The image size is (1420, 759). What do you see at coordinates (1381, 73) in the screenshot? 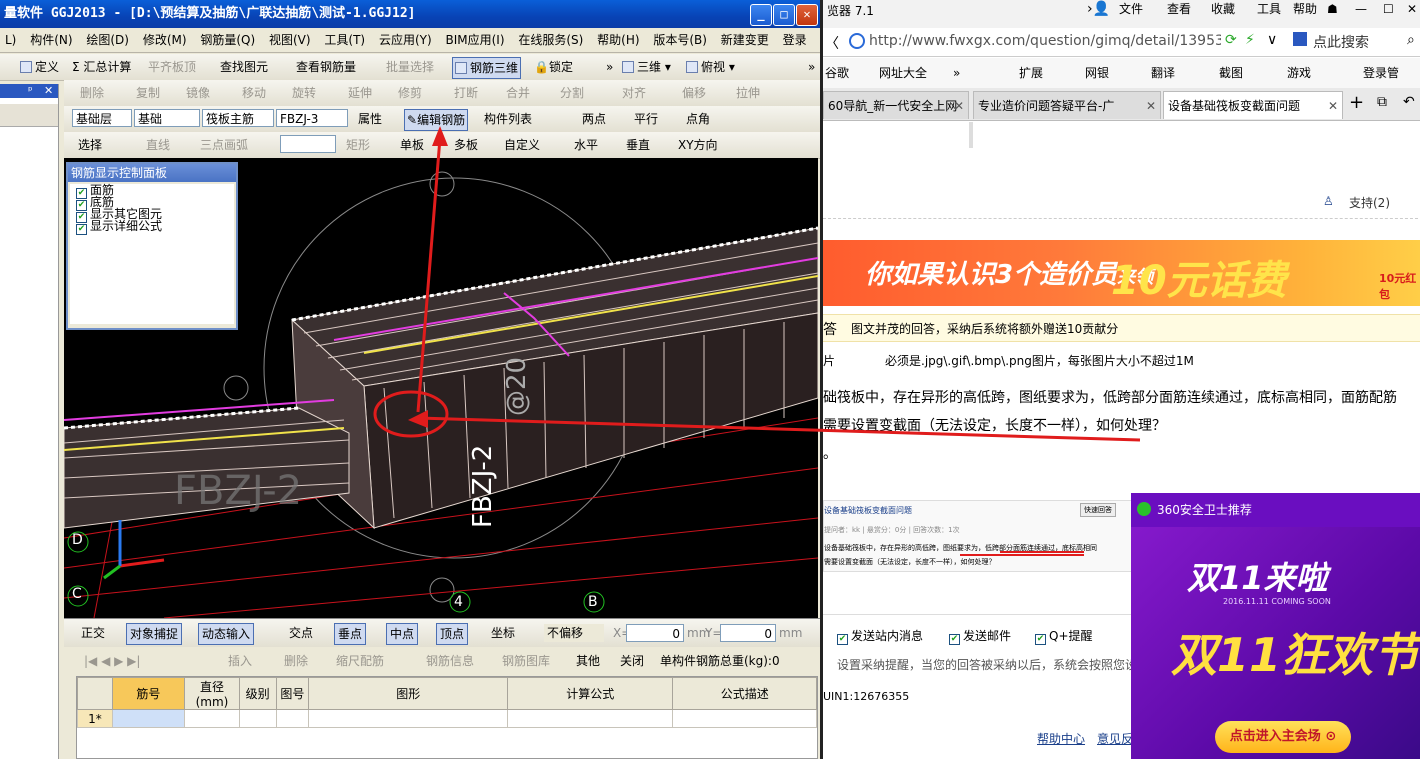
I see `ext-login: 登录管` at bounding box center [1381, 73].